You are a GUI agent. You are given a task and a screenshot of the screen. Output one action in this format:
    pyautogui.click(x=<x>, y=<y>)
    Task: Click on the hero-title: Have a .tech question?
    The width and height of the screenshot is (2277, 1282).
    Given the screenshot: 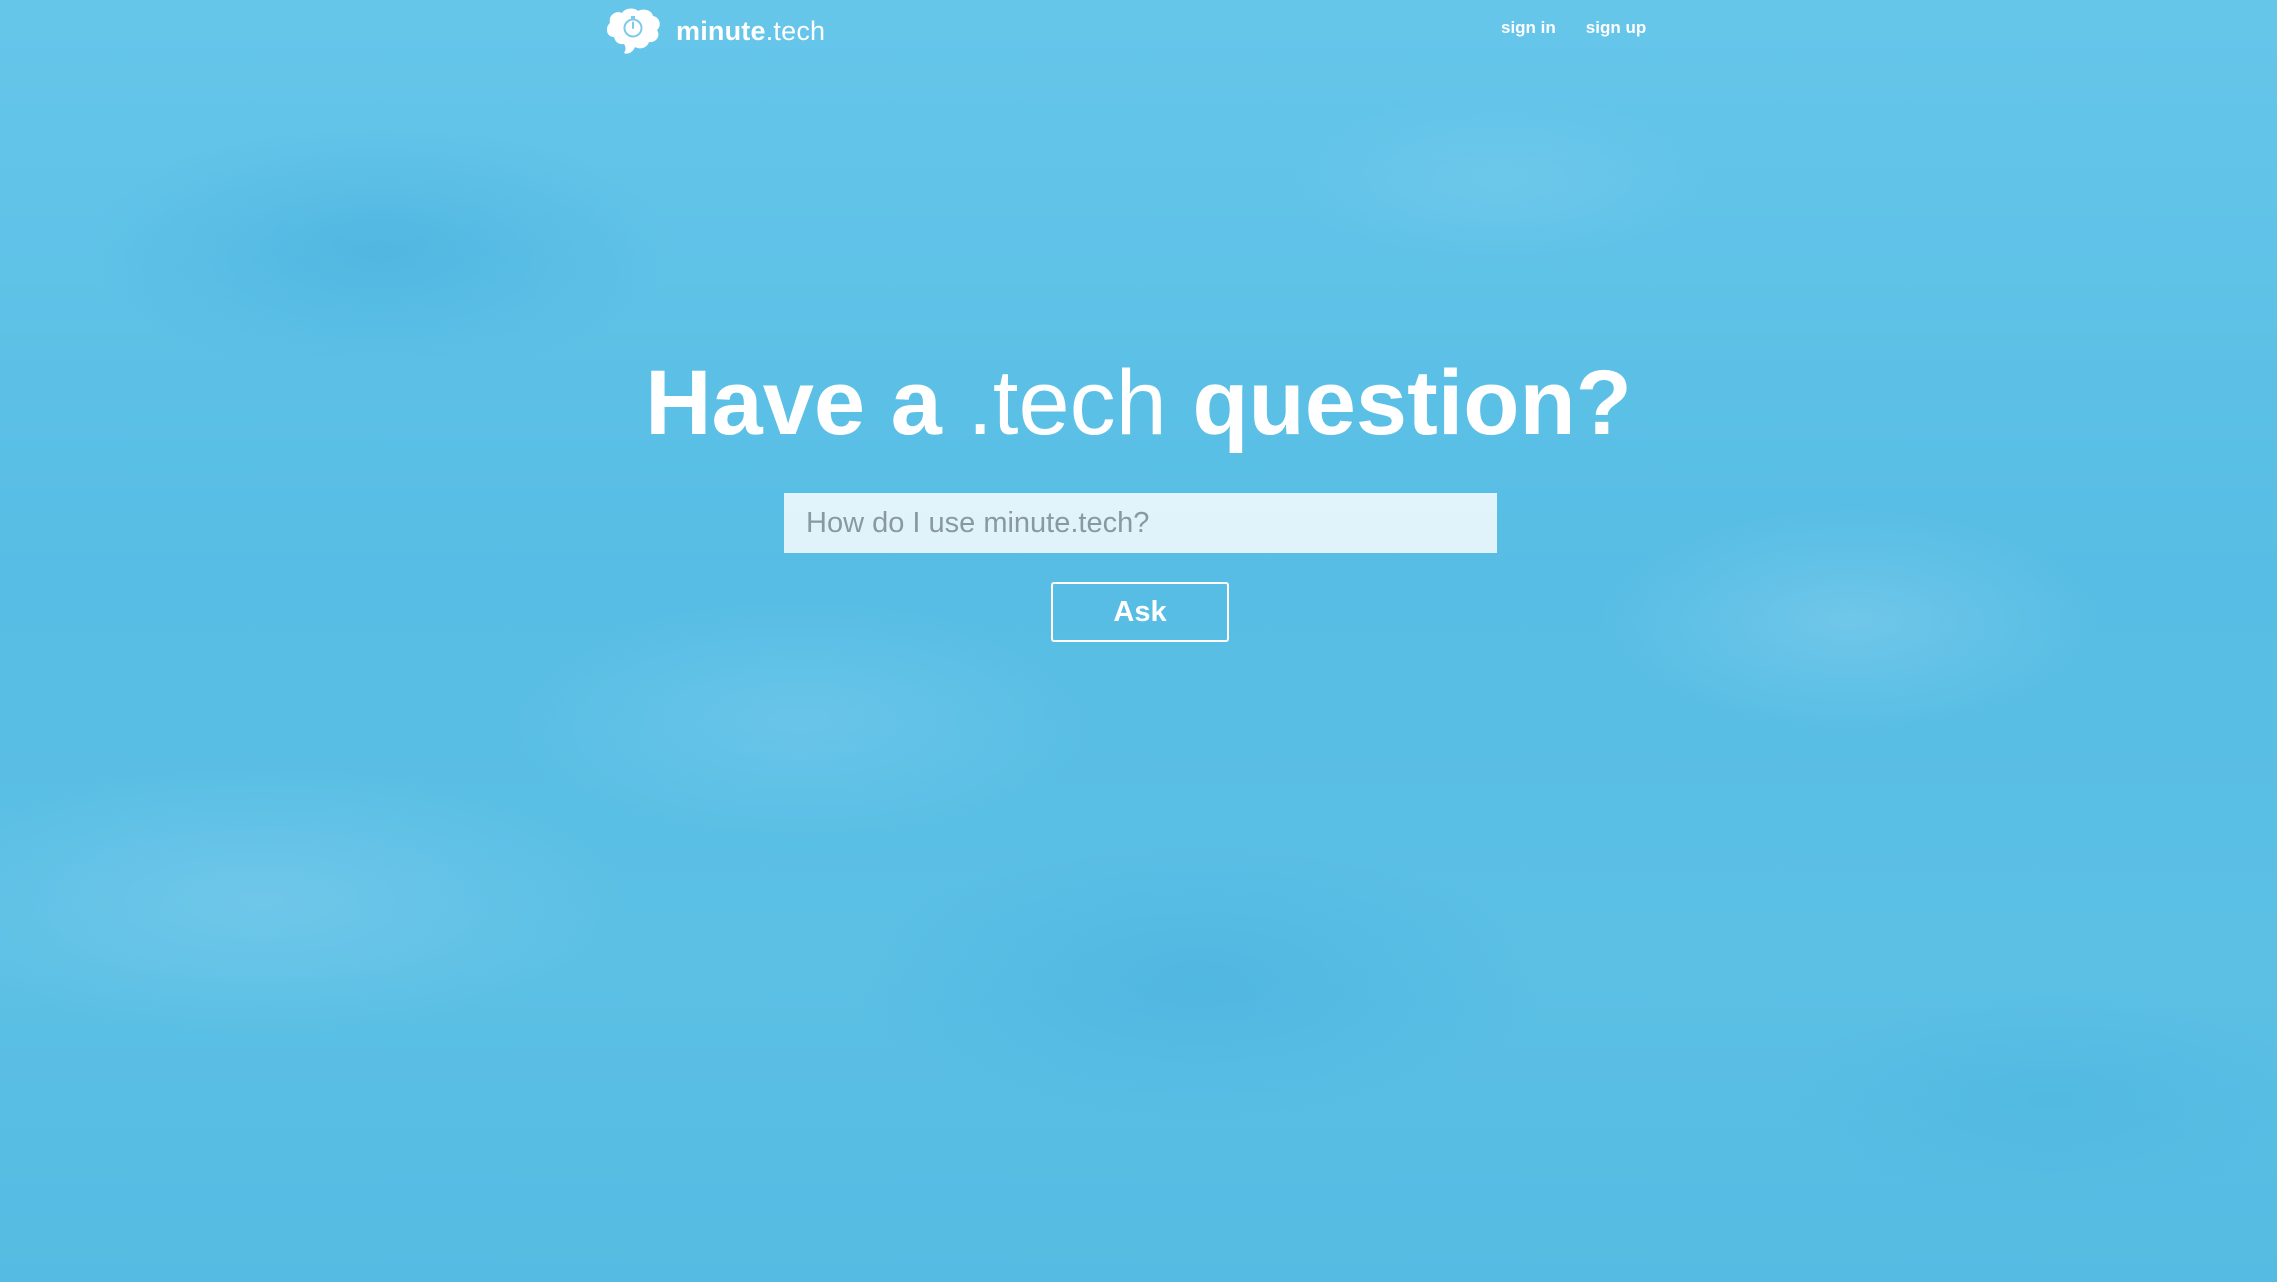 What is the action you would take?
    pyautogui.click(x=1138, y=403)
    